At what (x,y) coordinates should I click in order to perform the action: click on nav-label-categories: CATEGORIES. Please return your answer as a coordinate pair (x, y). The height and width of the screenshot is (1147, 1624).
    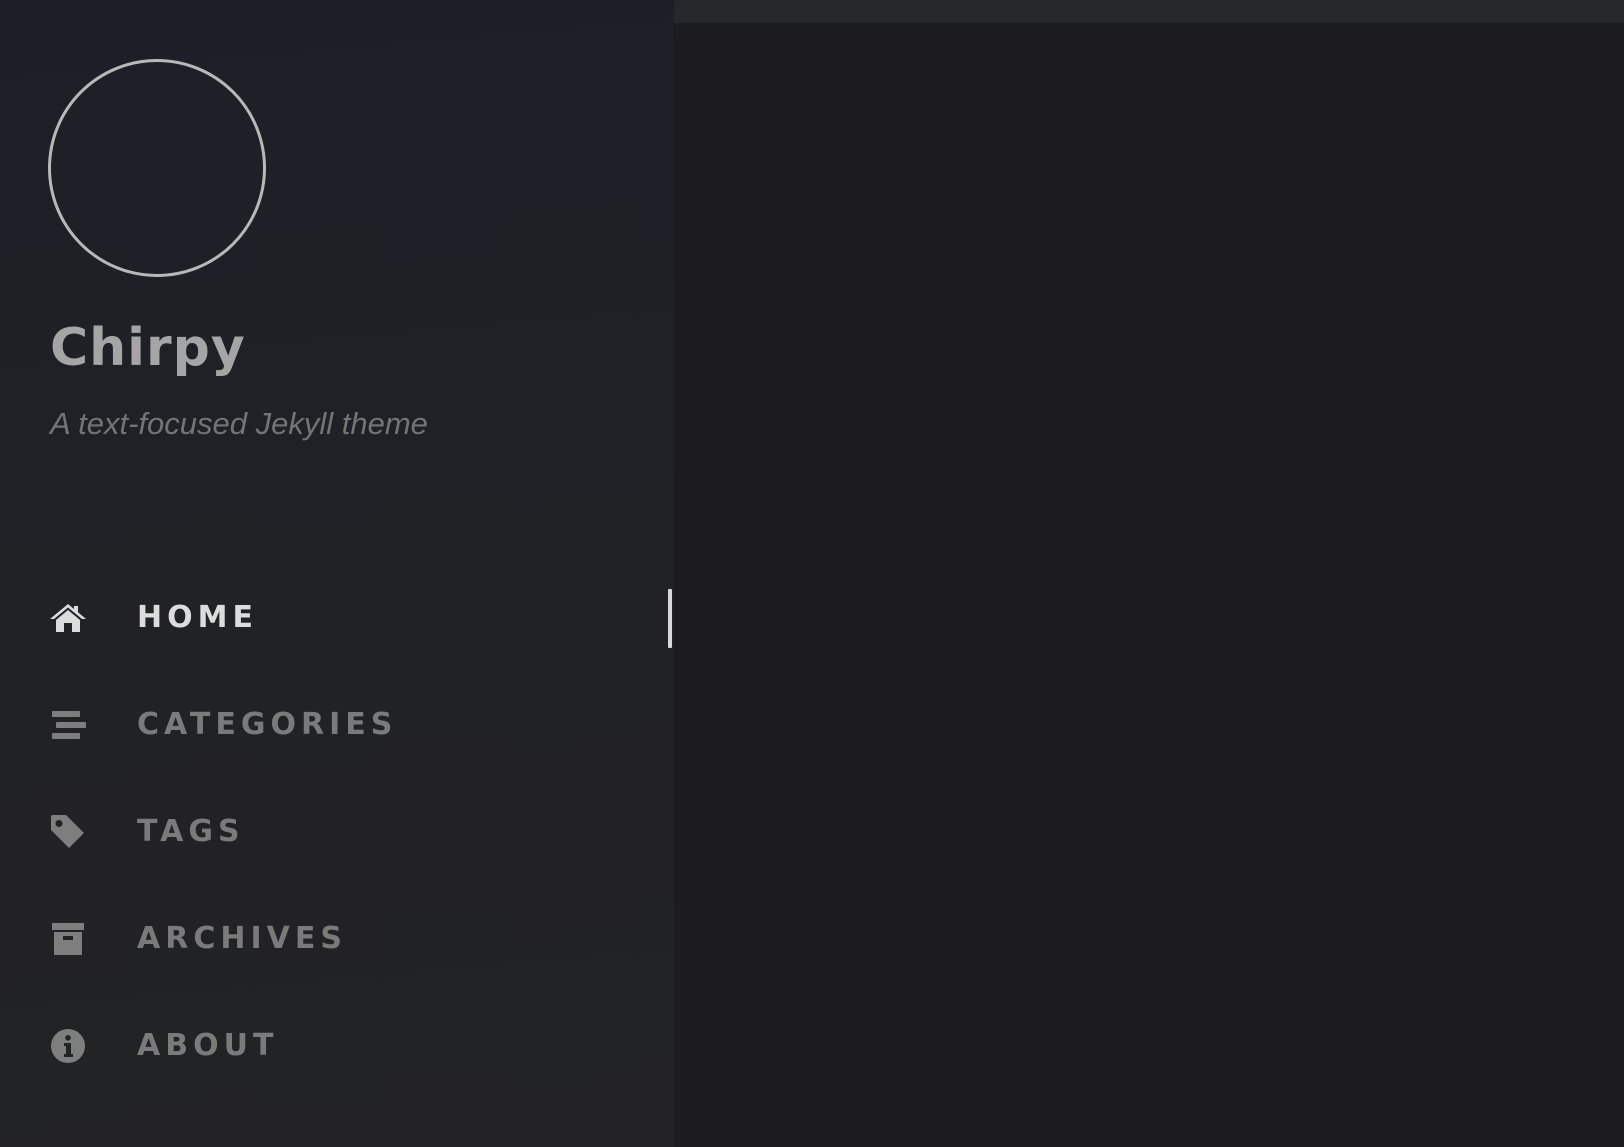
    Looking at the image, I should click on (267, 724).